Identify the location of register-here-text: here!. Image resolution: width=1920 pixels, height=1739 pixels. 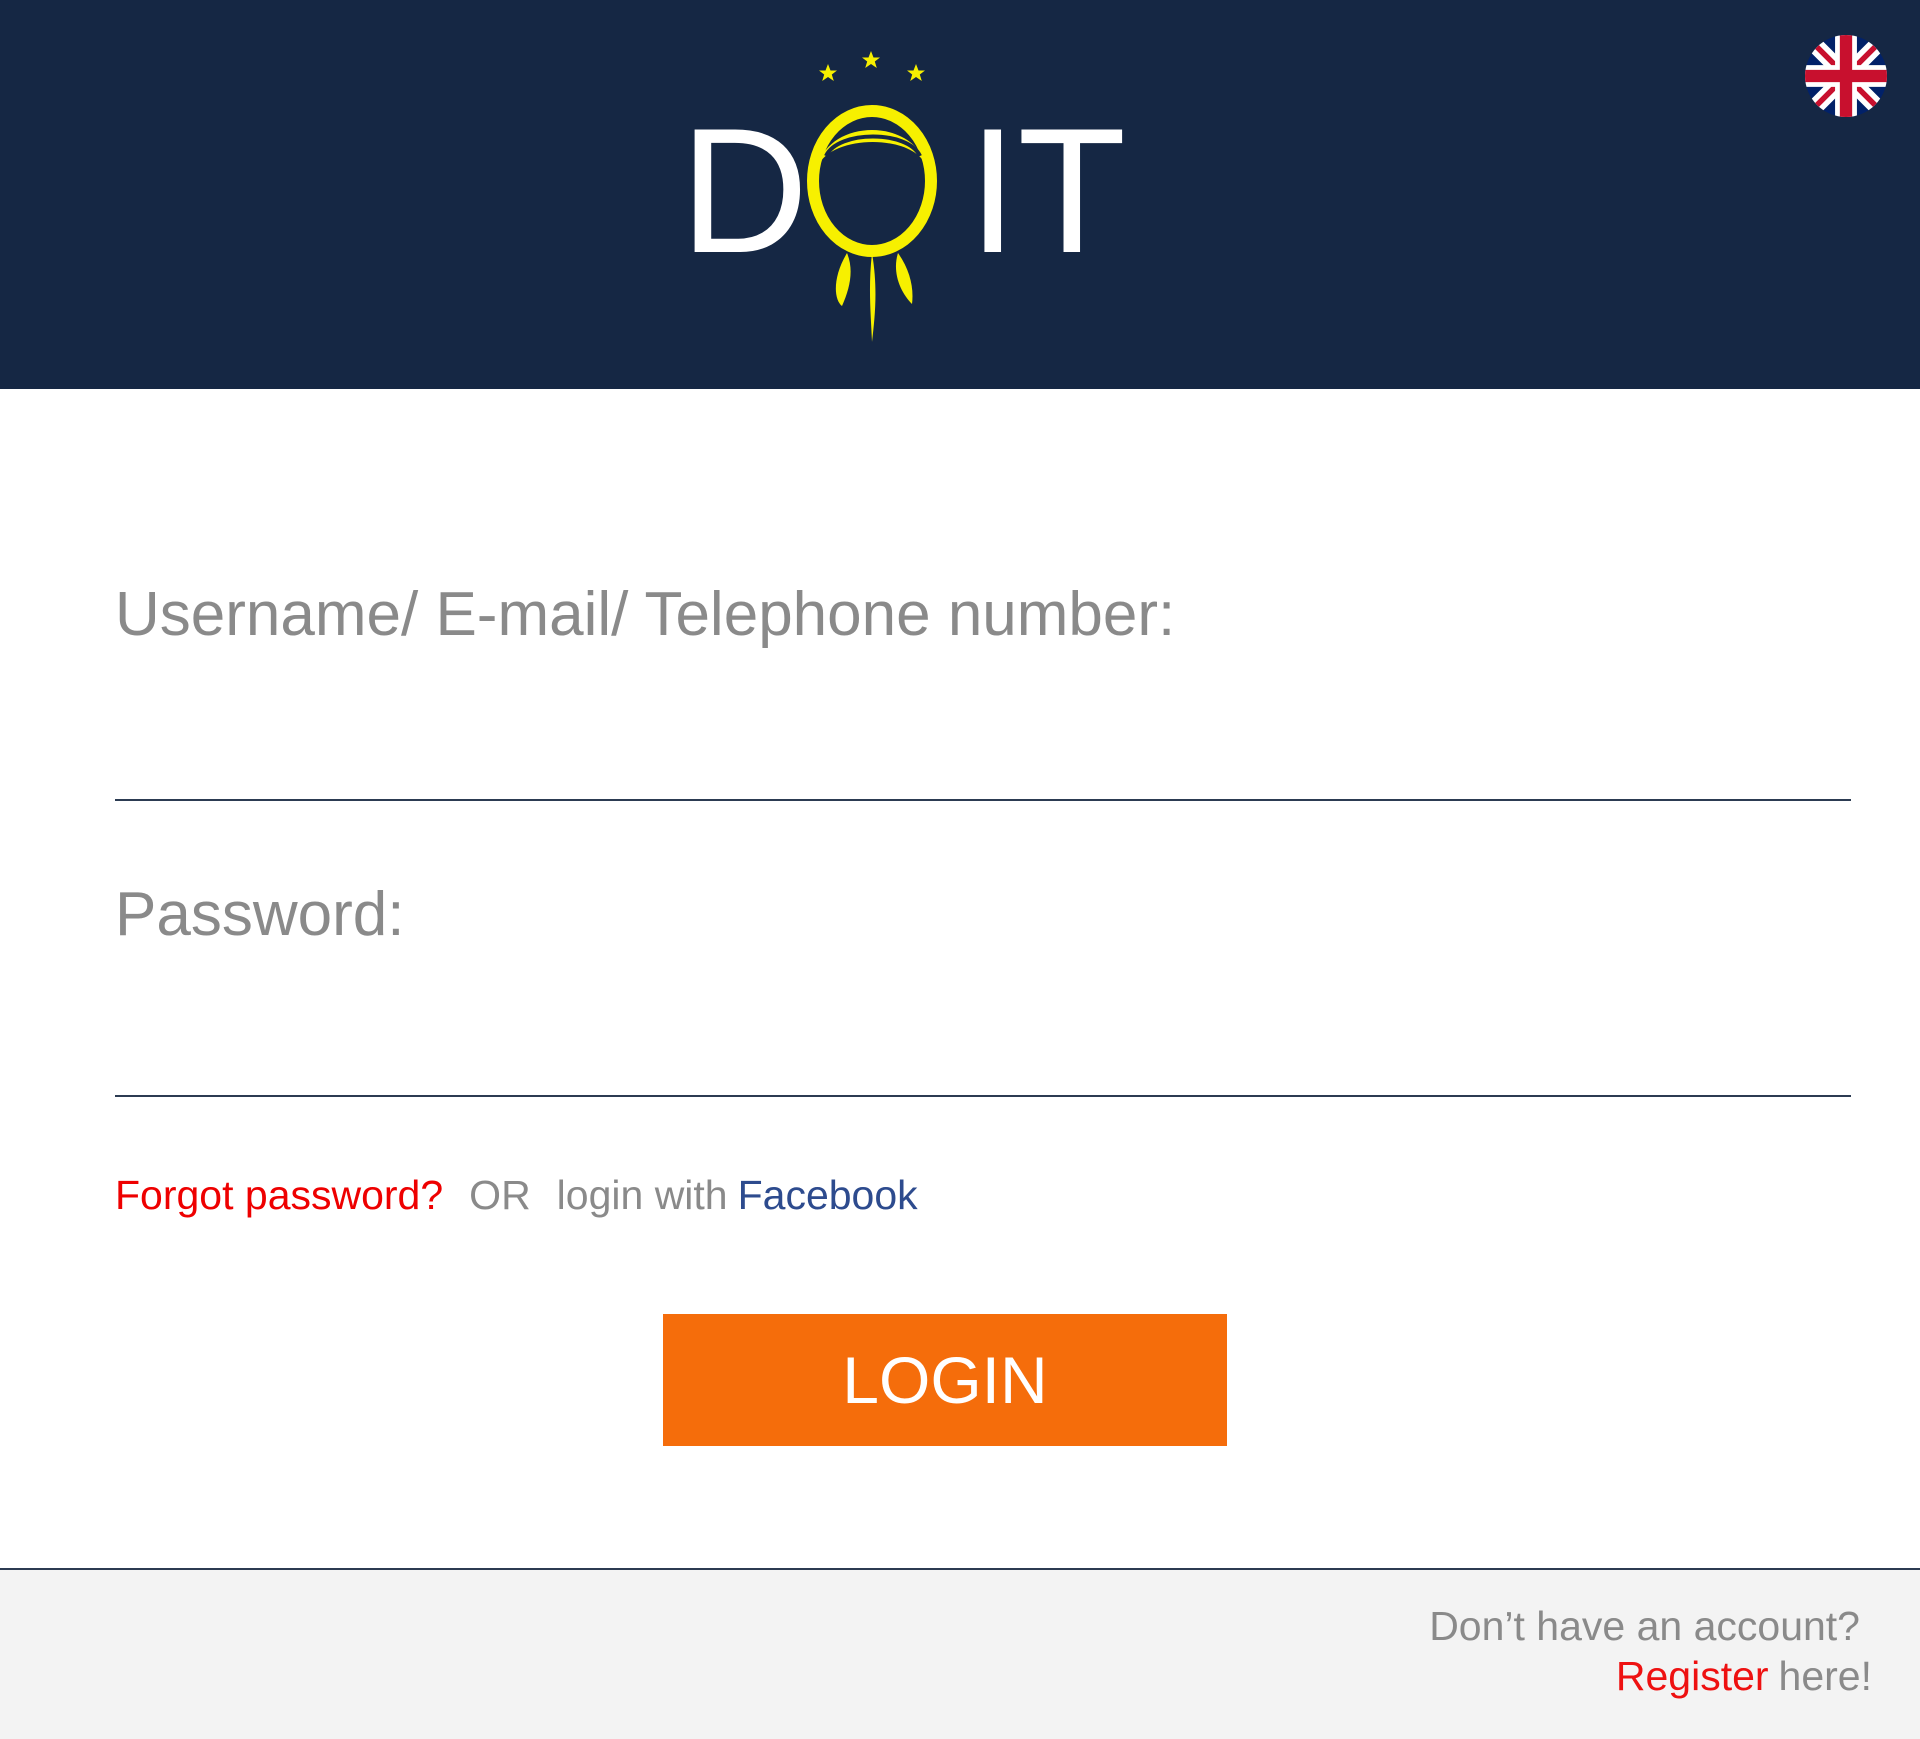
(1825, 1676).